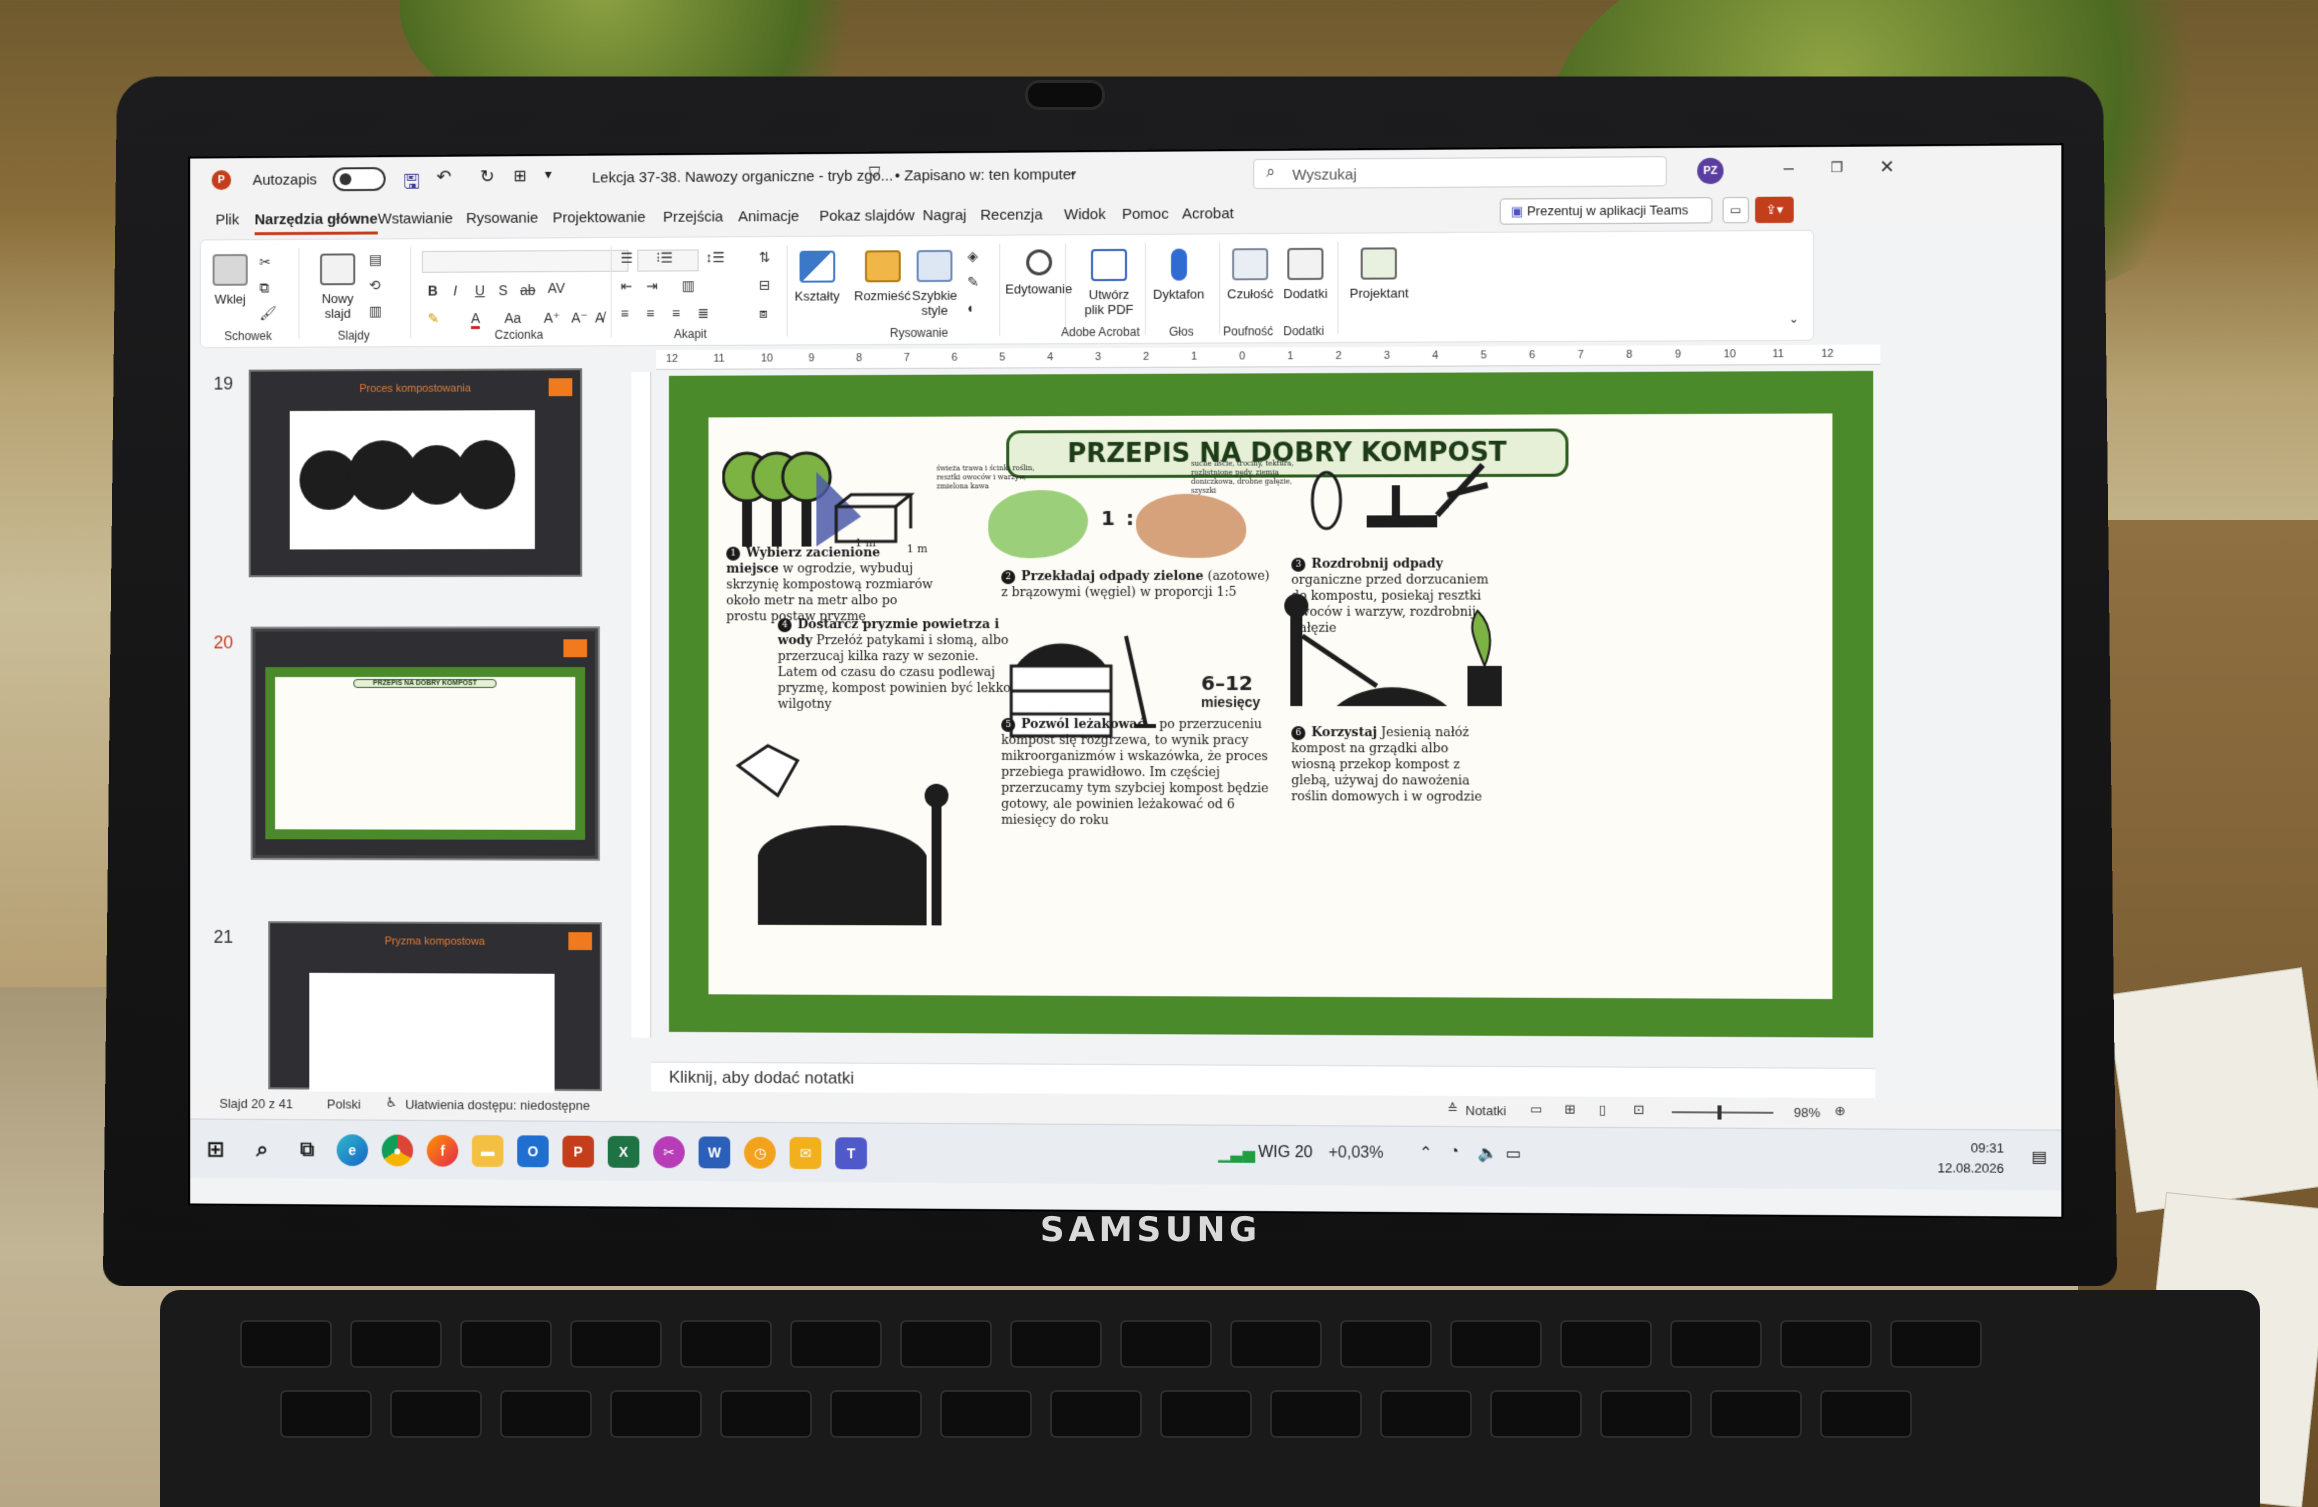 The height and width of the screenshot is (1507, 2318). I want to click on create-pdf-button: Utwórz plik PDF, so click(1109, 282).